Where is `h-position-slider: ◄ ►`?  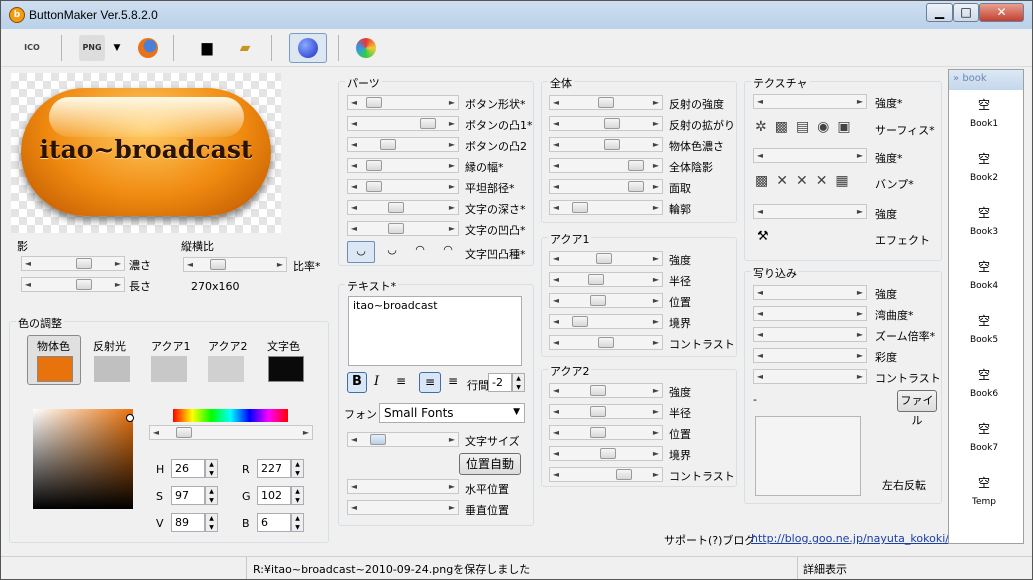 h-position-slider: ◄ ► is located at coordinates (403, 486).